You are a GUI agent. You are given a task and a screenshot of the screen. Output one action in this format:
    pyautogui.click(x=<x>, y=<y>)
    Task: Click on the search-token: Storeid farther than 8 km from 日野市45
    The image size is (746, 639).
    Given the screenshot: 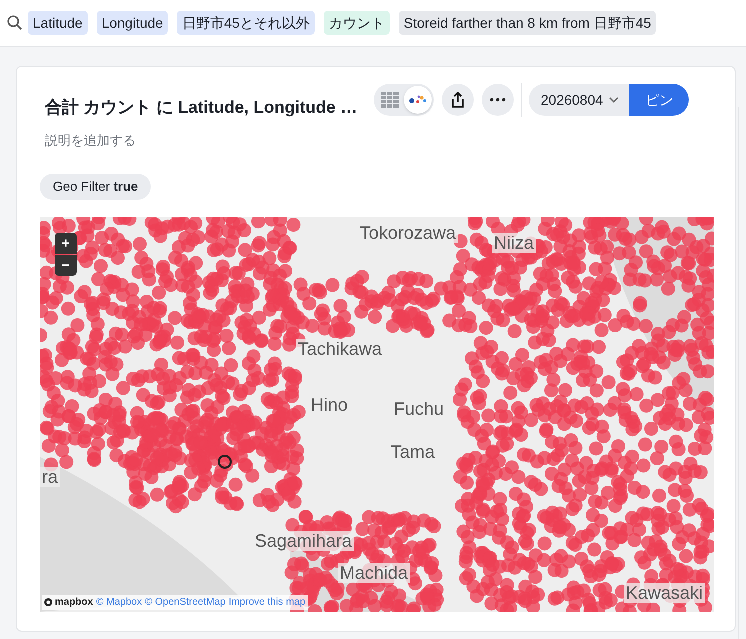 What is the action you would take?
    pyautogui.click(x=527, y=23)
    